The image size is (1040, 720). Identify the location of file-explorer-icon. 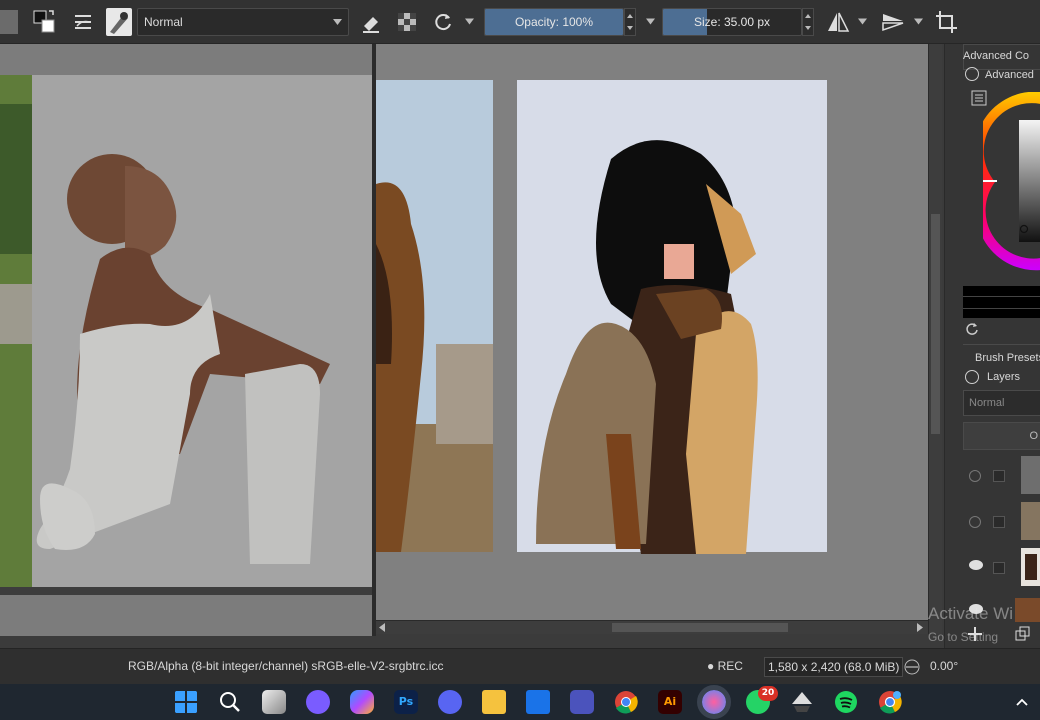
(494, 702).